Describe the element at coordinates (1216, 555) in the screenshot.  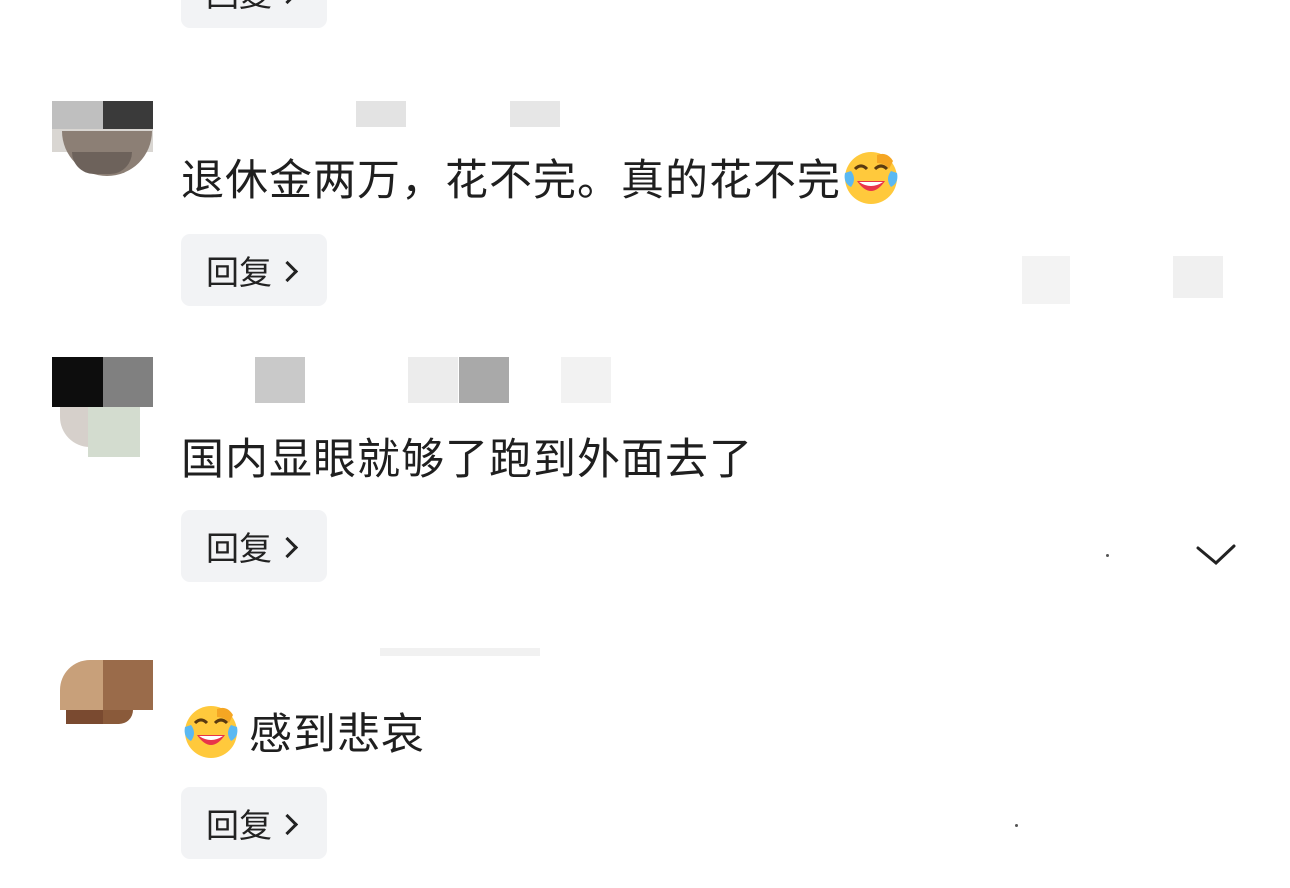
I see `chevron-down-icon` at that location.